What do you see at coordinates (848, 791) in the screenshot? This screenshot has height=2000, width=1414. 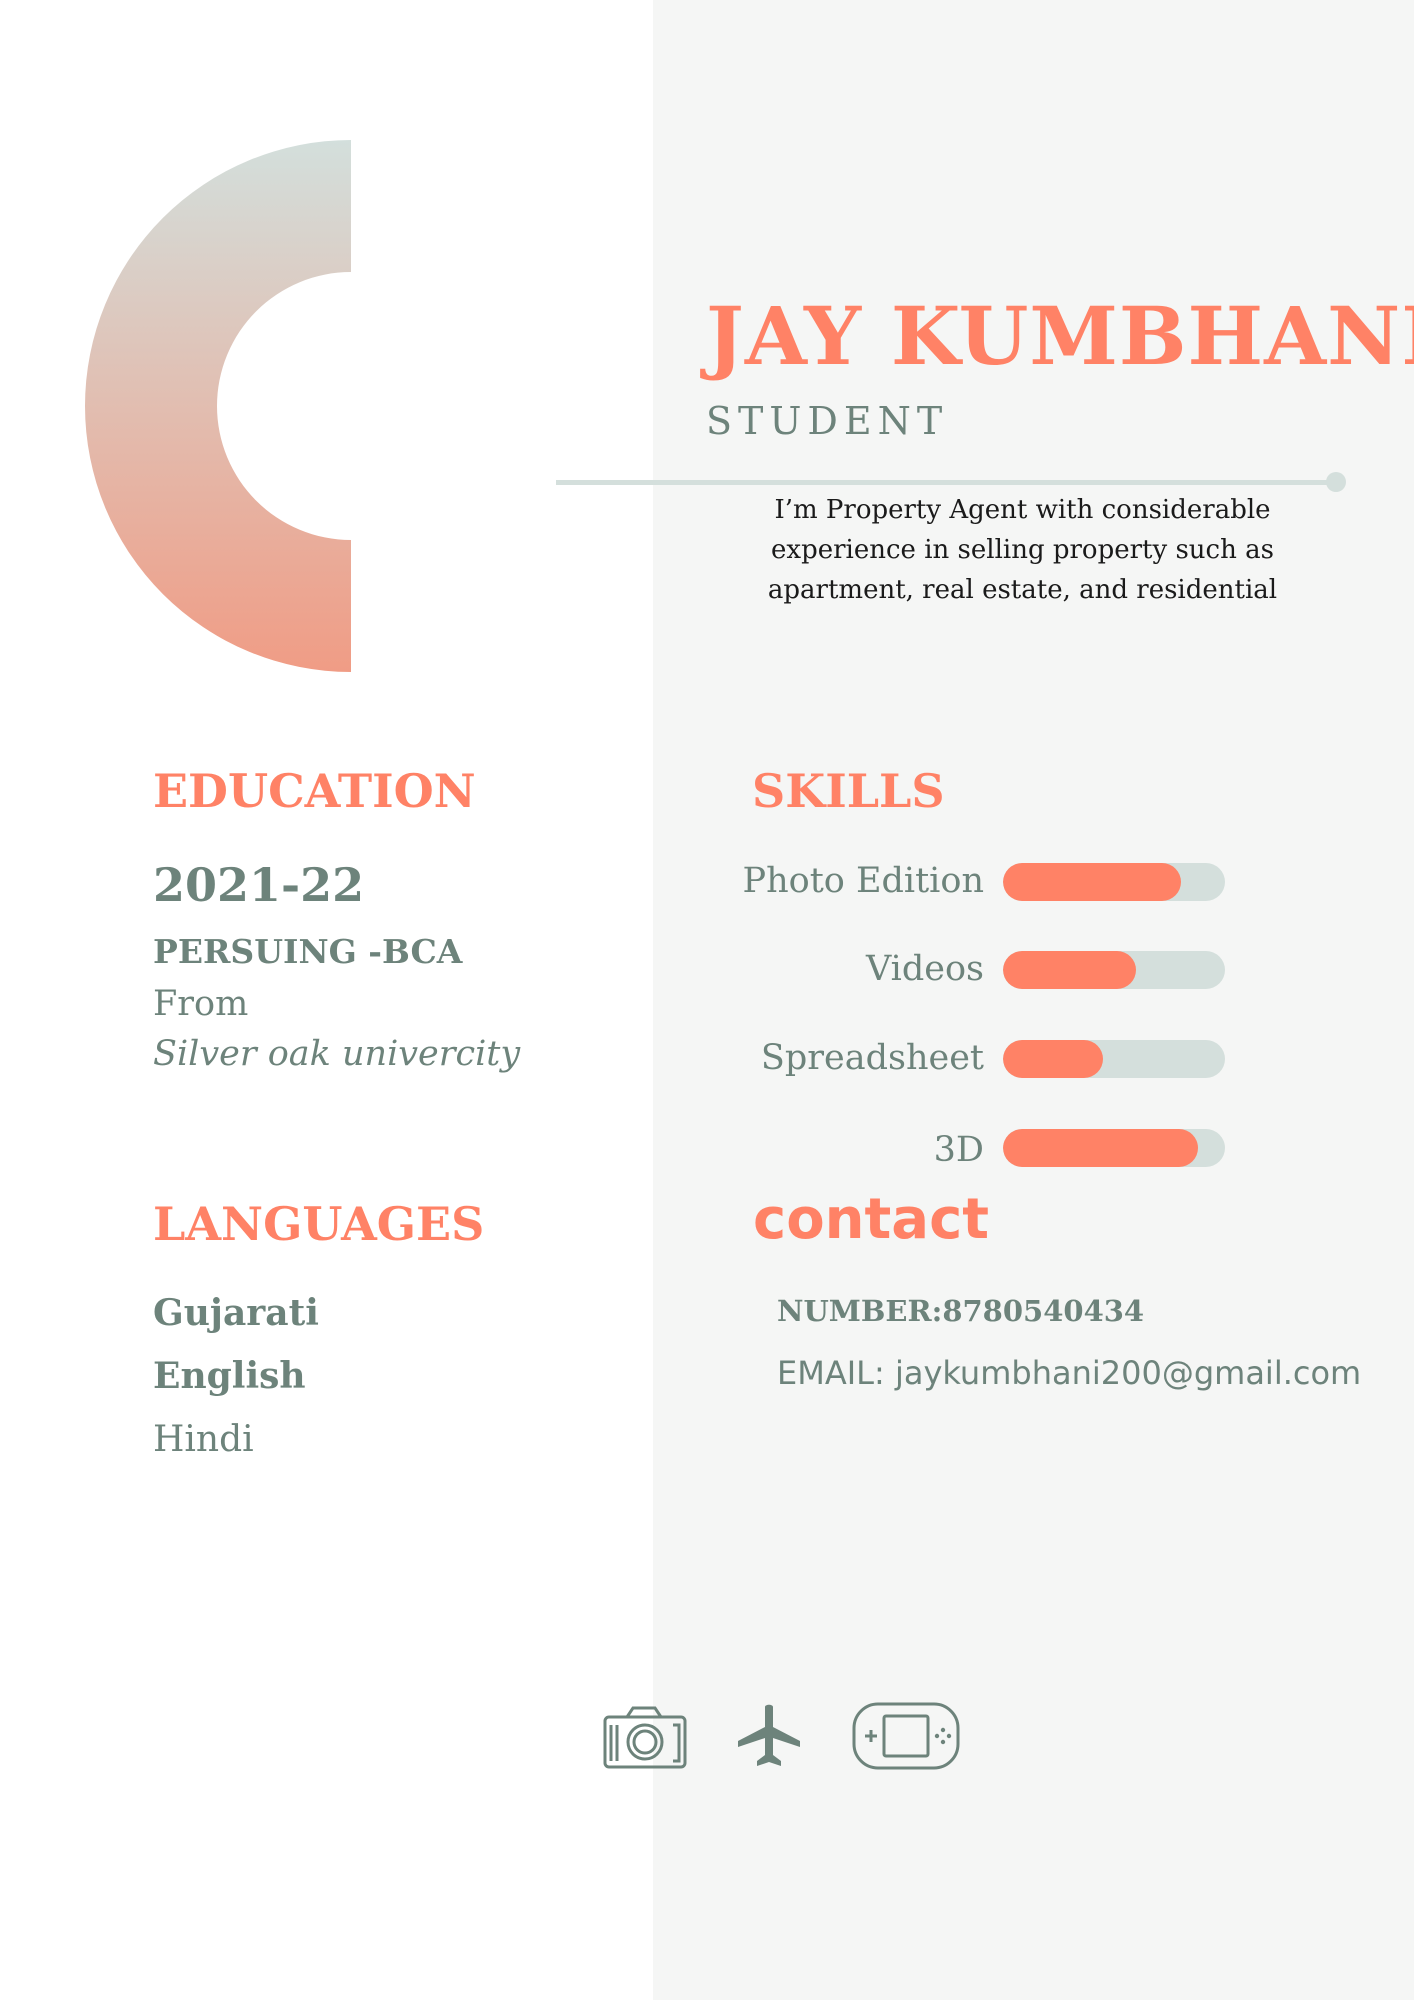 I see `skills-heading: SKILLS` at bounding box center [848, 791].